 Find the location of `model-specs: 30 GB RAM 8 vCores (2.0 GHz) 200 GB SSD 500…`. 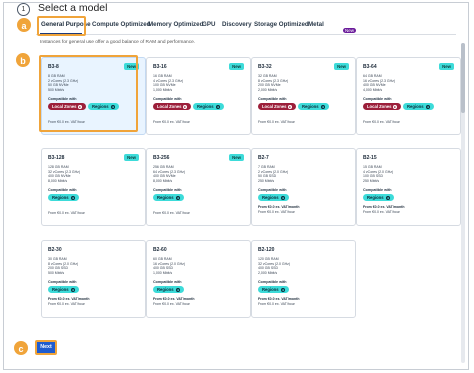

model-specs: 30 GB RAM 8 vCores (2.0 GHz) 200 GB SSD 500… is located at coordinates (63, 266).